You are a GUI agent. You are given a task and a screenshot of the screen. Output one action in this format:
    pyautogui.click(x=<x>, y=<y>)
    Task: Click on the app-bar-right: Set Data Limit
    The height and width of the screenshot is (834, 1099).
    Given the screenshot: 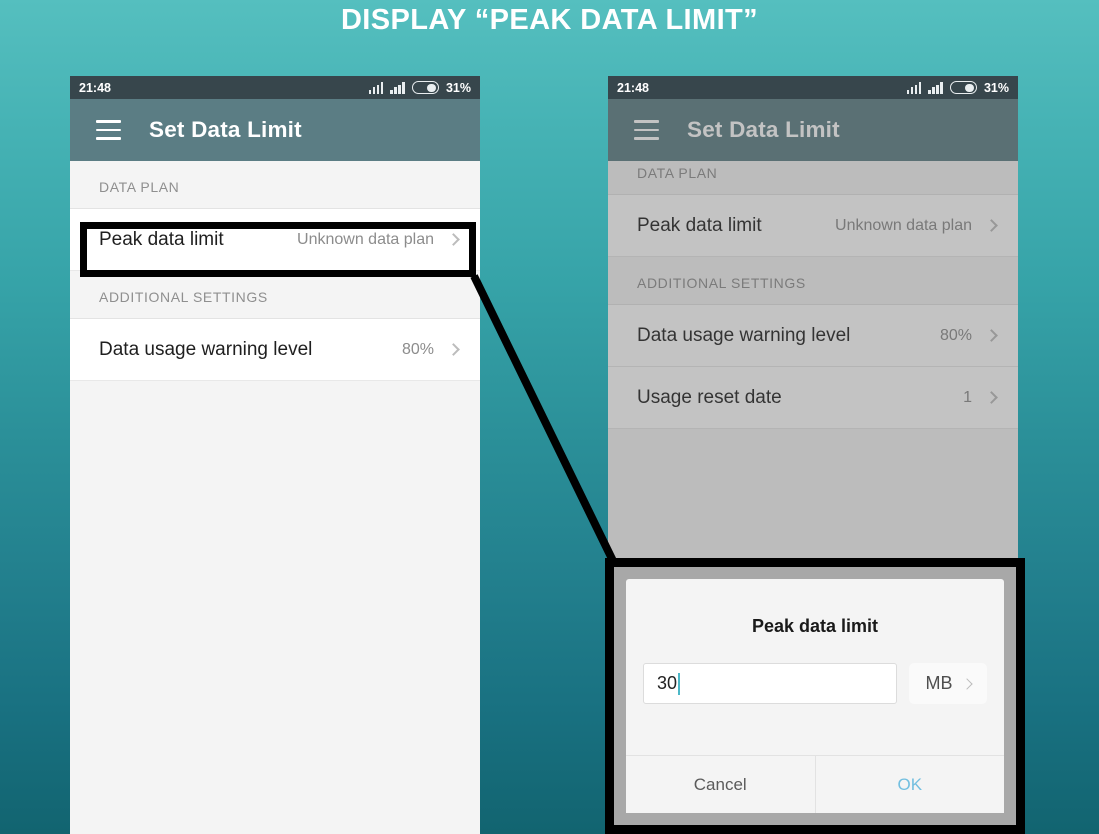 What is the action you would take?
    pyautogui.click(x=813, y=130)
    